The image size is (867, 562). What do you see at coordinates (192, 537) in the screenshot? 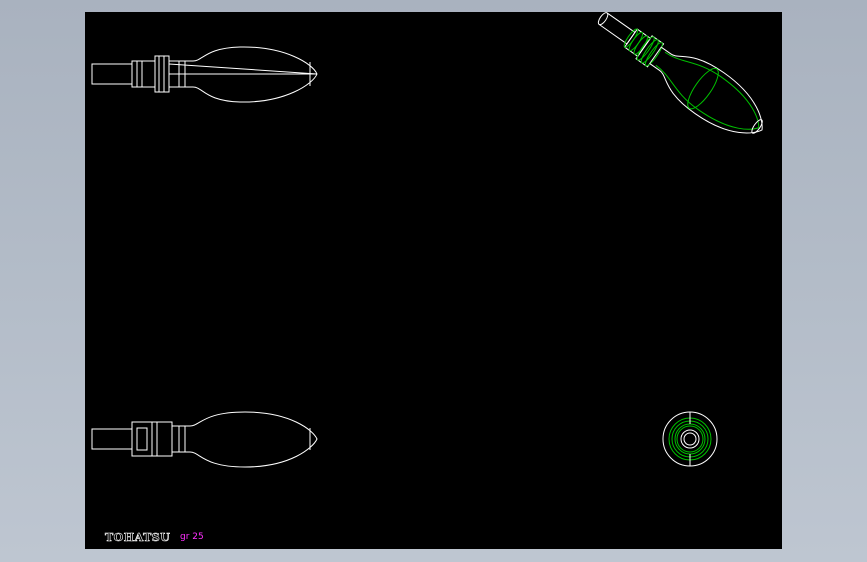
I see `part-label: gr 25` at bounding box center [192, 537].